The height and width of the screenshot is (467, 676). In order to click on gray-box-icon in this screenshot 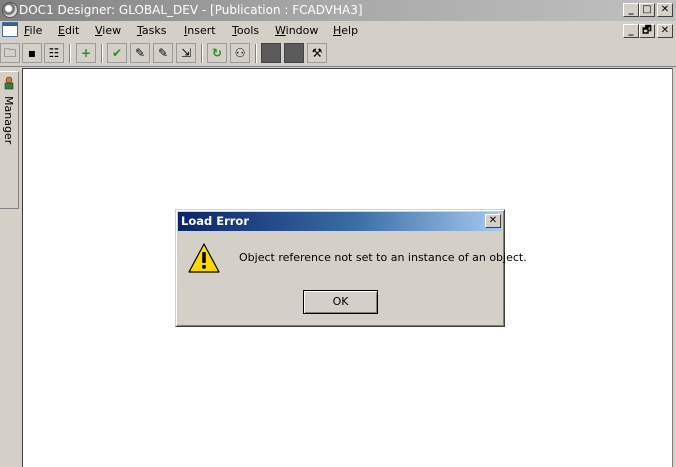, I will do `click(271, 53)`.